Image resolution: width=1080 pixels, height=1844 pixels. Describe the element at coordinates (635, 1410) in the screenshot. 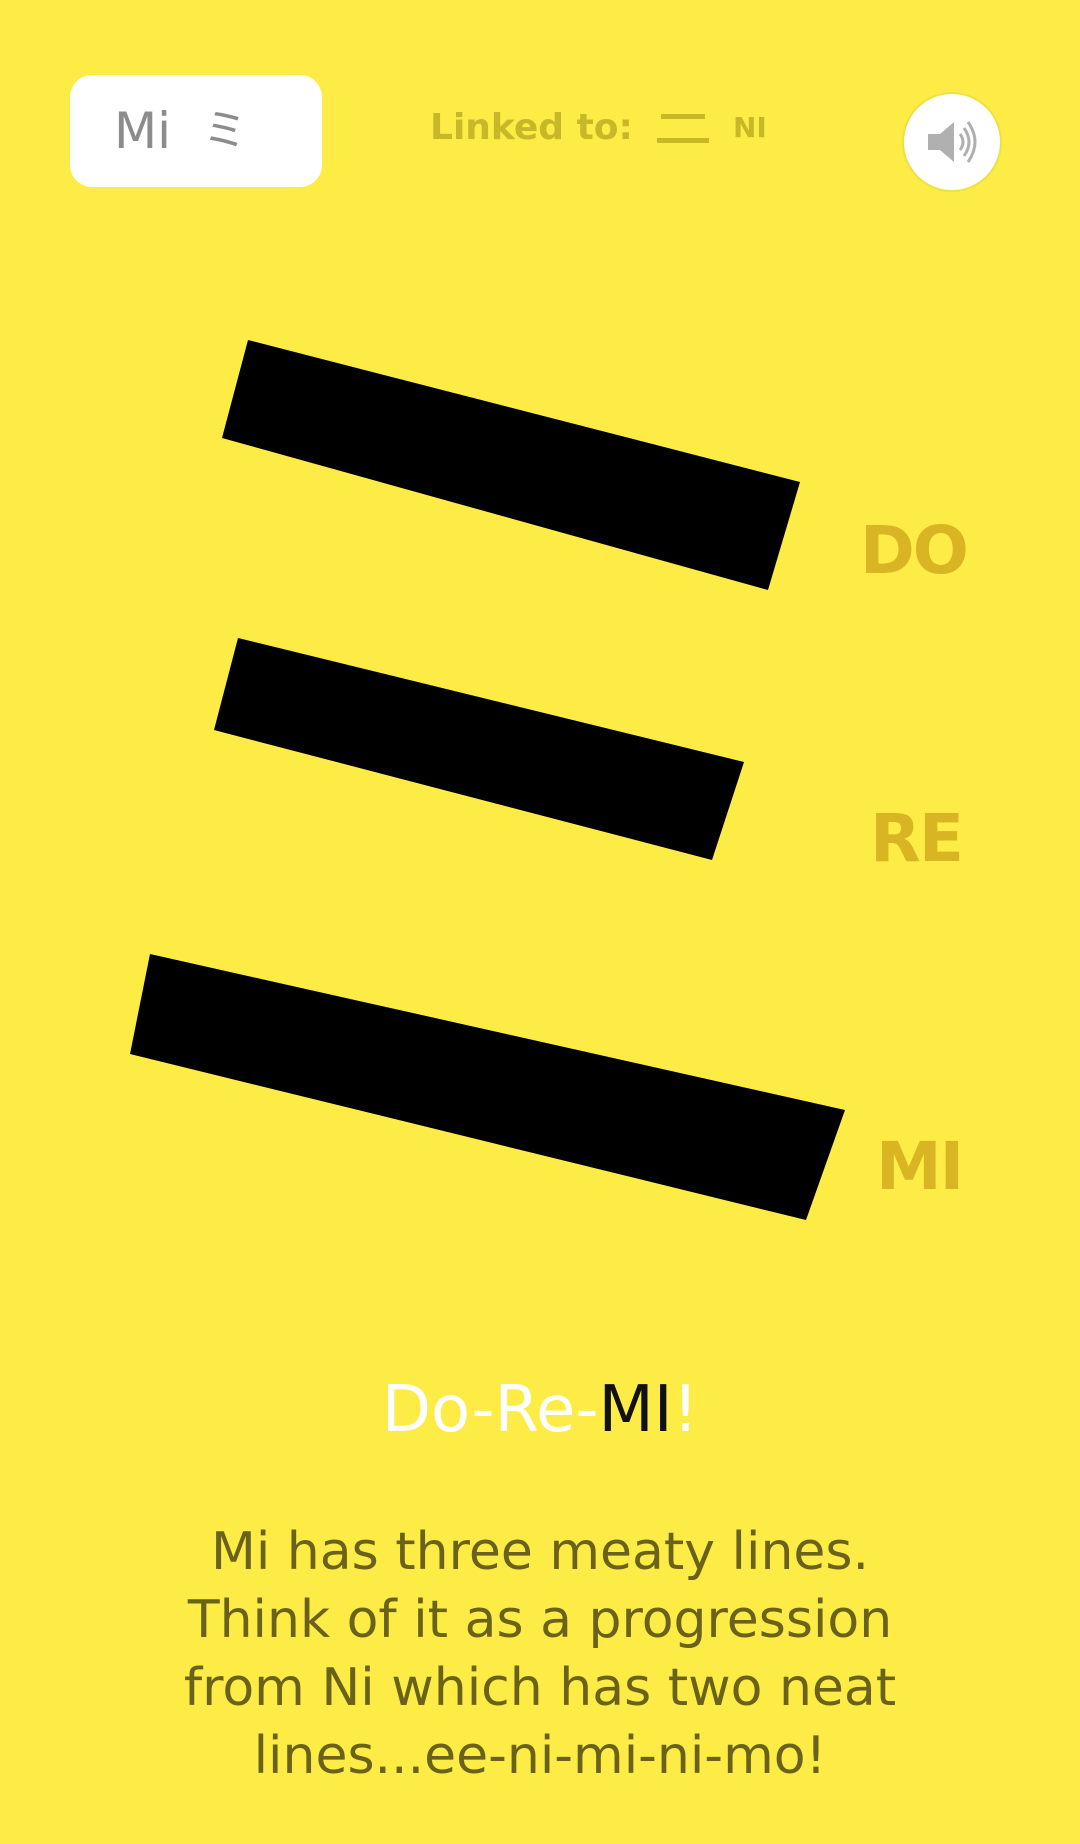

I see `title-part2: MI` at that location.